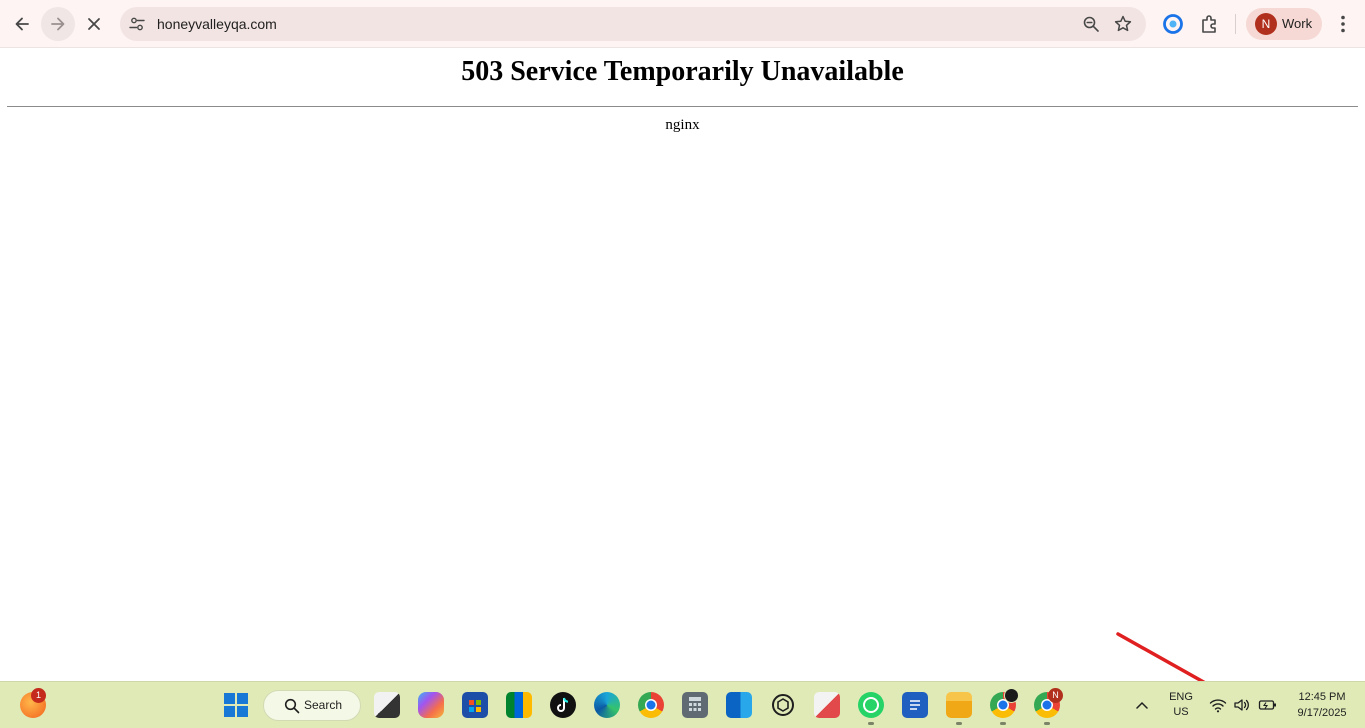  I want to click on chrome-center-icon, so click(651, 705).